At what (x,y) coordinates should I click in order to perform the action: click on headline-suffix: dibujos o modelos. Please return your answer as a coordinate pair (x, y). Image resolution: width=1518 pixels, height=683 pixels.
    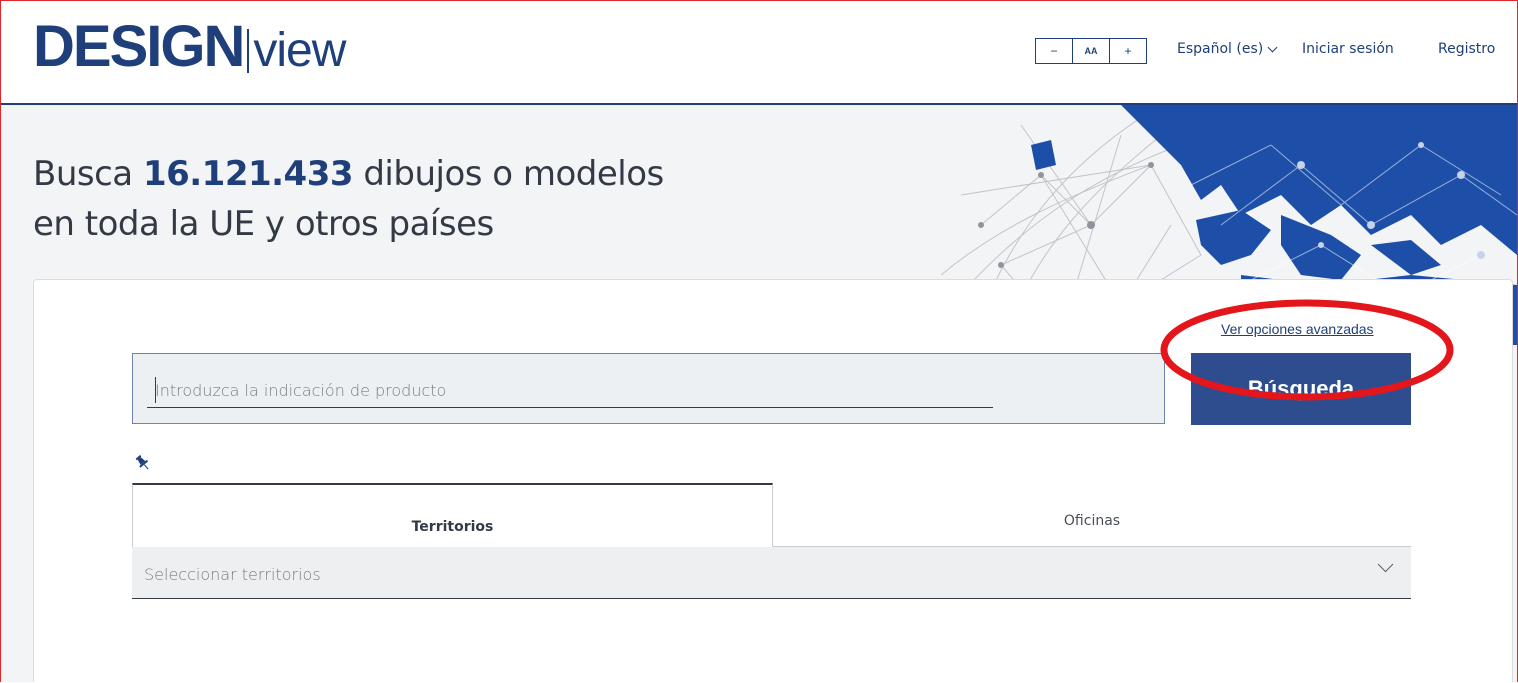
    Looking at the image, I should click on (513, 174).